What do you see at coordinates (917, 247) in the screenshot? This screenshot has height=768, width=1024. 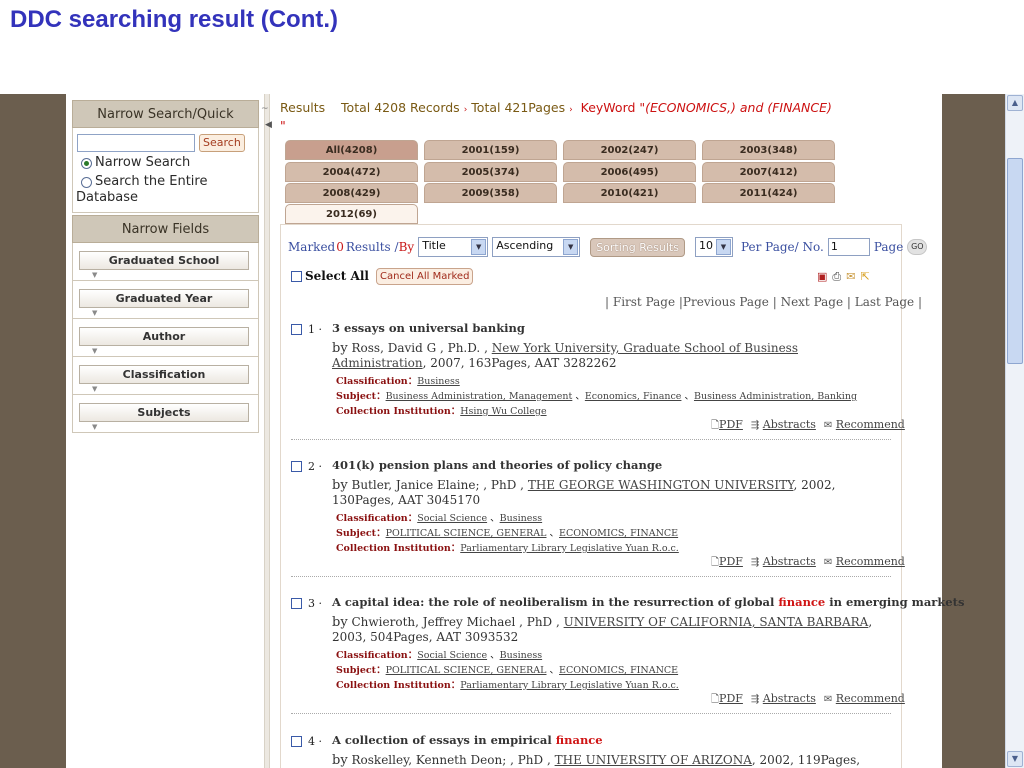 I see `go-button: GO` at bounding box center [917, 247].